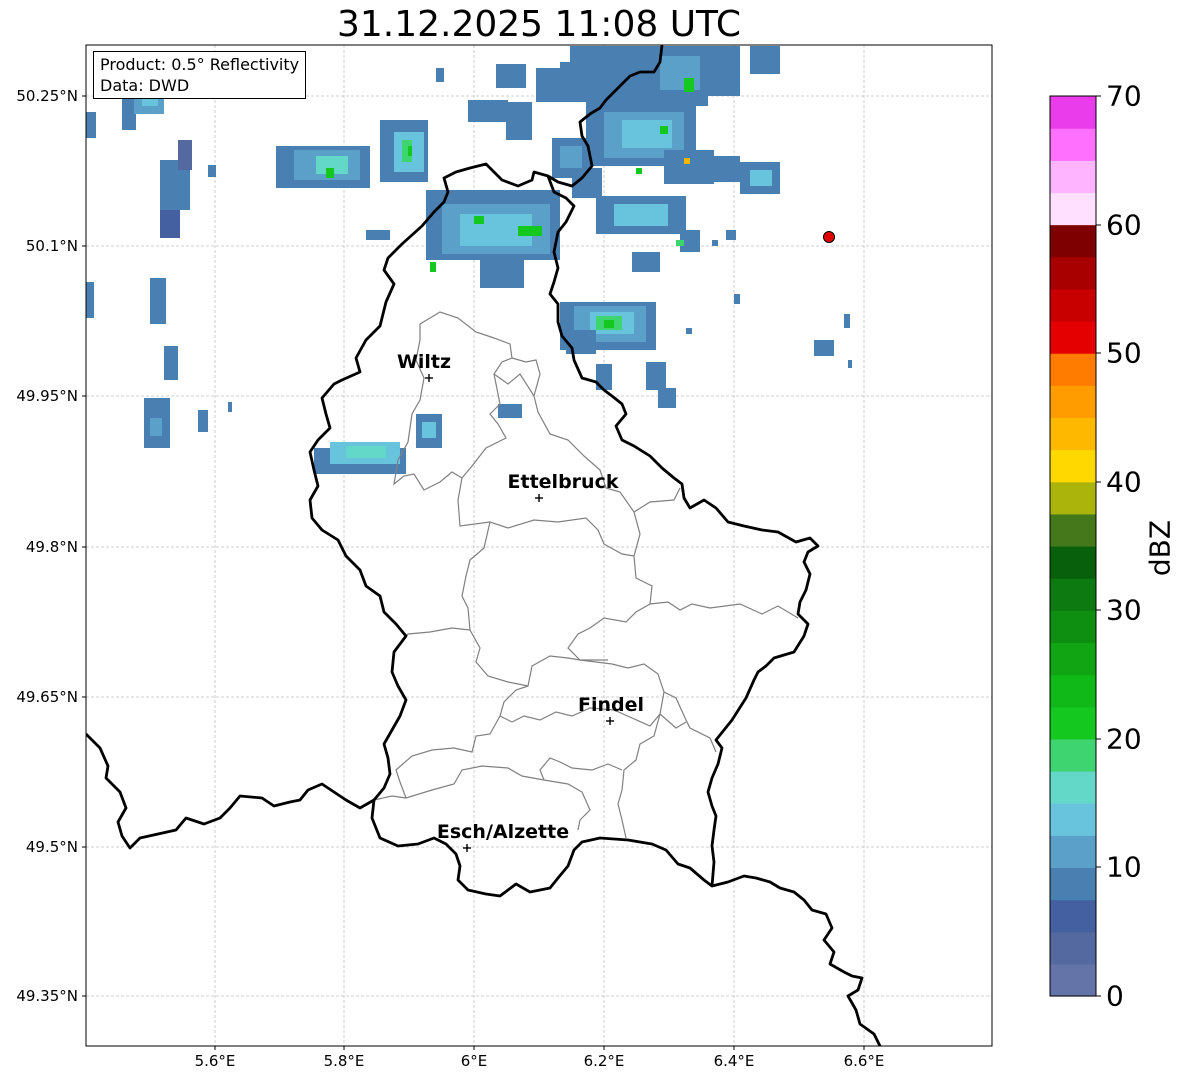  What do you see at coordinates (1124, 353) in the screenshot?
I see `colorbar-tick-label: 50` at bounding box center [1124, 353].